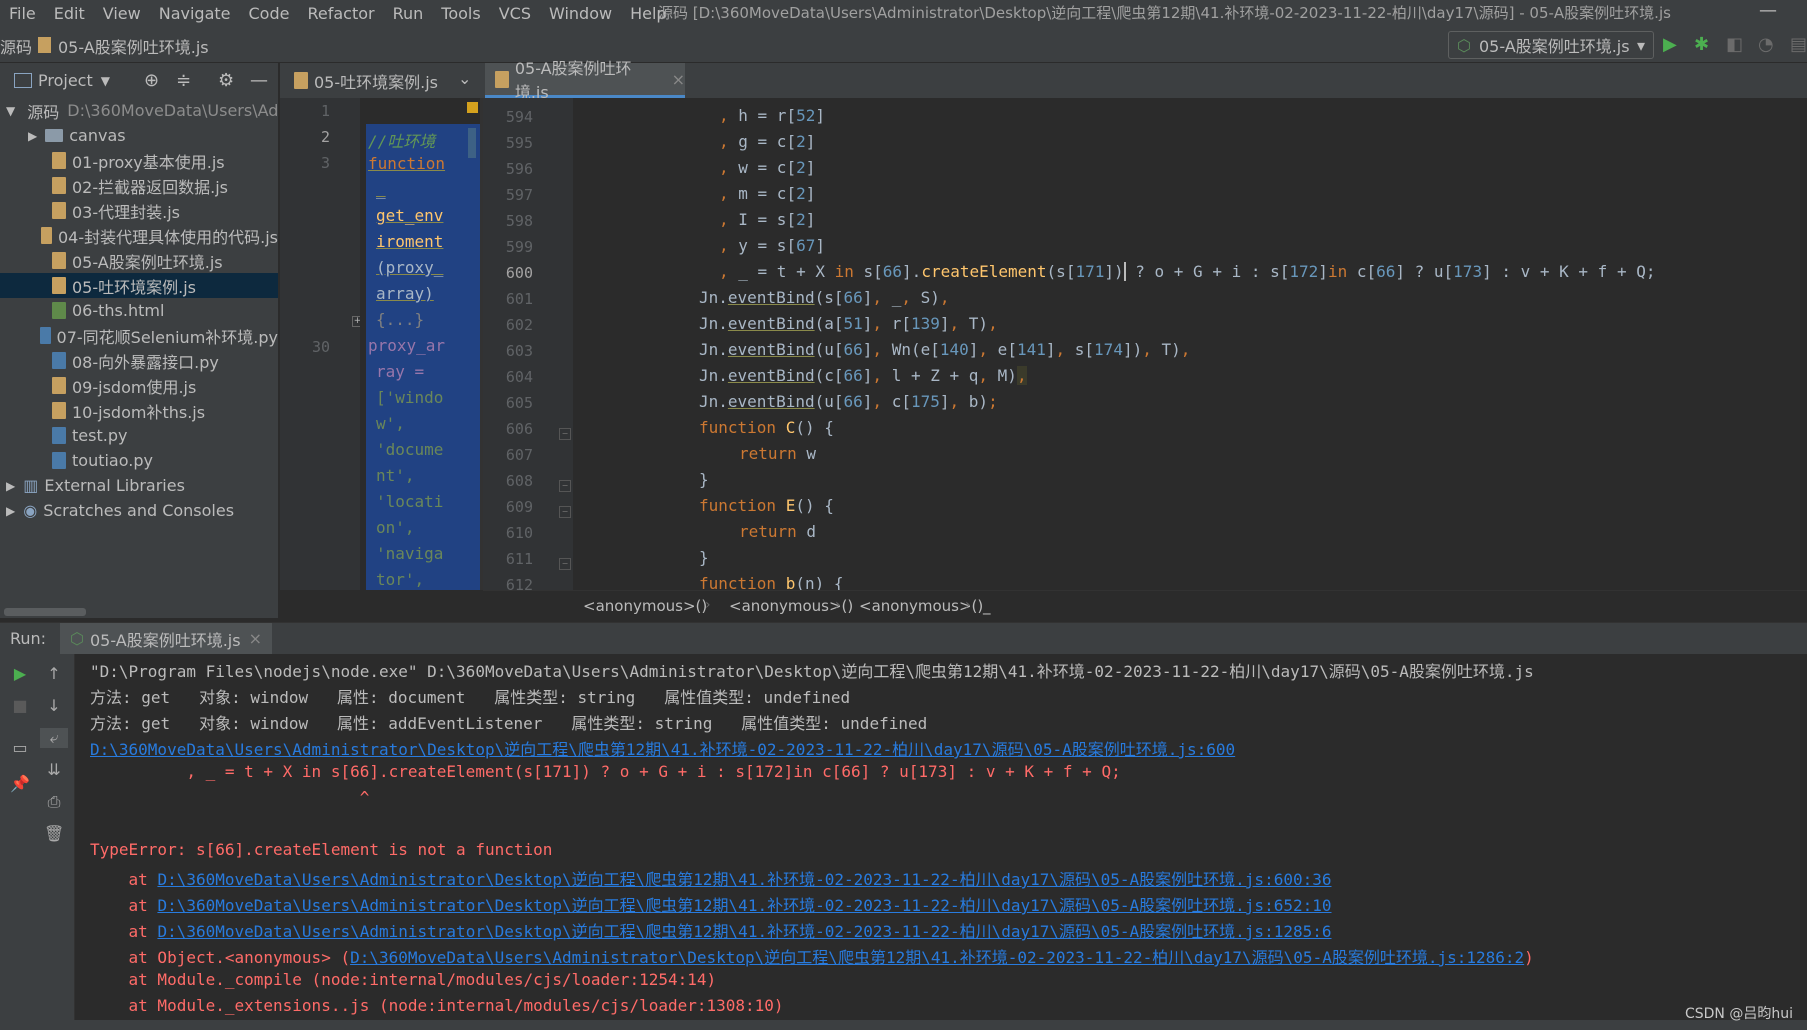 The height and width of the screenshot is (1030, 1807). What do you see at coordinates (139, 160) in the screenshot?
I see `tree-item: 01-proxy基本使用.js` at bounding box center [139, 160].